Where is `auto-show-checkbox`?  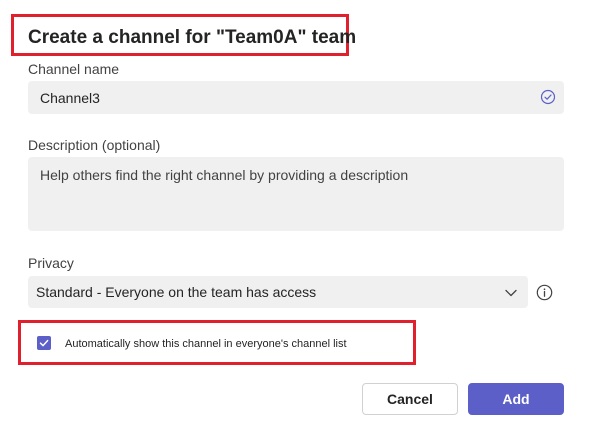 auto-show-checkbox is located at coordinates (44, 343).